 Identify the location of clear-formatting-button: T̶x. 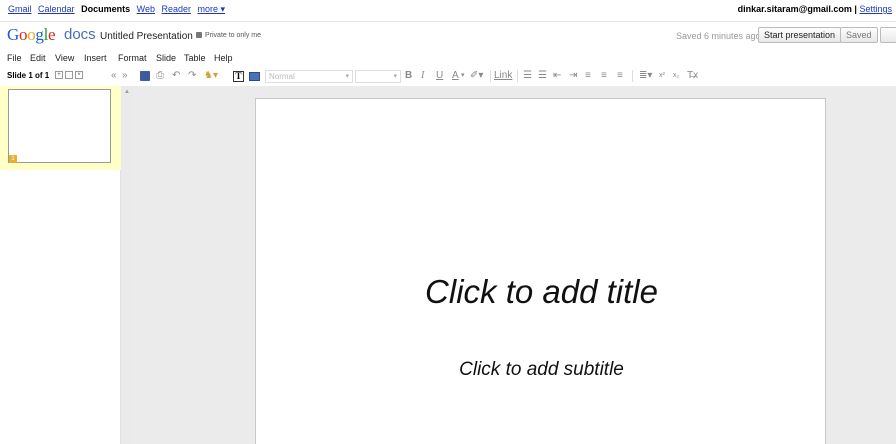
(692, 75).